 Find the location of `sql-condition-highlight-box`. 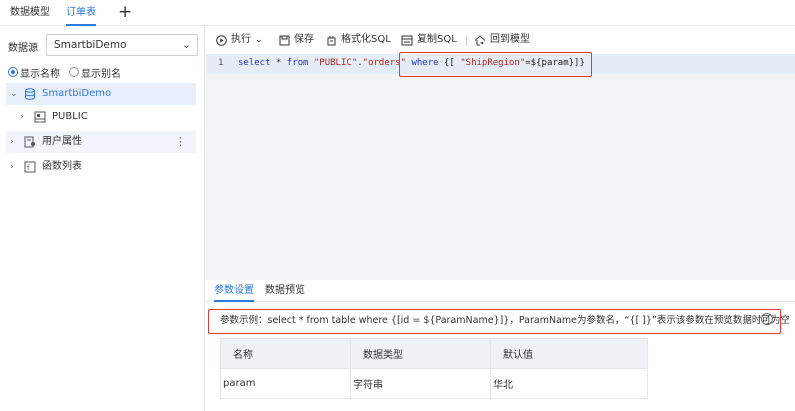

sql-condition-highlight-box is located at coordinates (495, 64).